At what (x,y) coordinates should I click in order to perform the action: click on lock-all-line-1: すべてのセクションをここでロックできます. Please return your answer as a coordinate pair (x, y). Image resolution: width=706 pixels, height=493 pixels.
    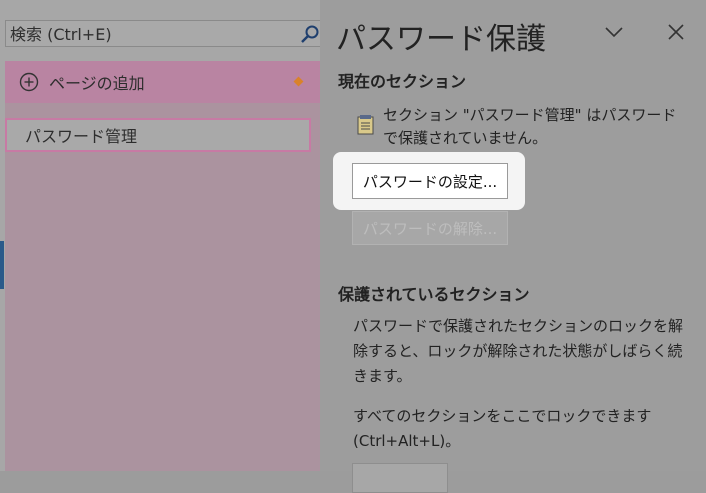
    Looking at the image, I should click on (502, 416).